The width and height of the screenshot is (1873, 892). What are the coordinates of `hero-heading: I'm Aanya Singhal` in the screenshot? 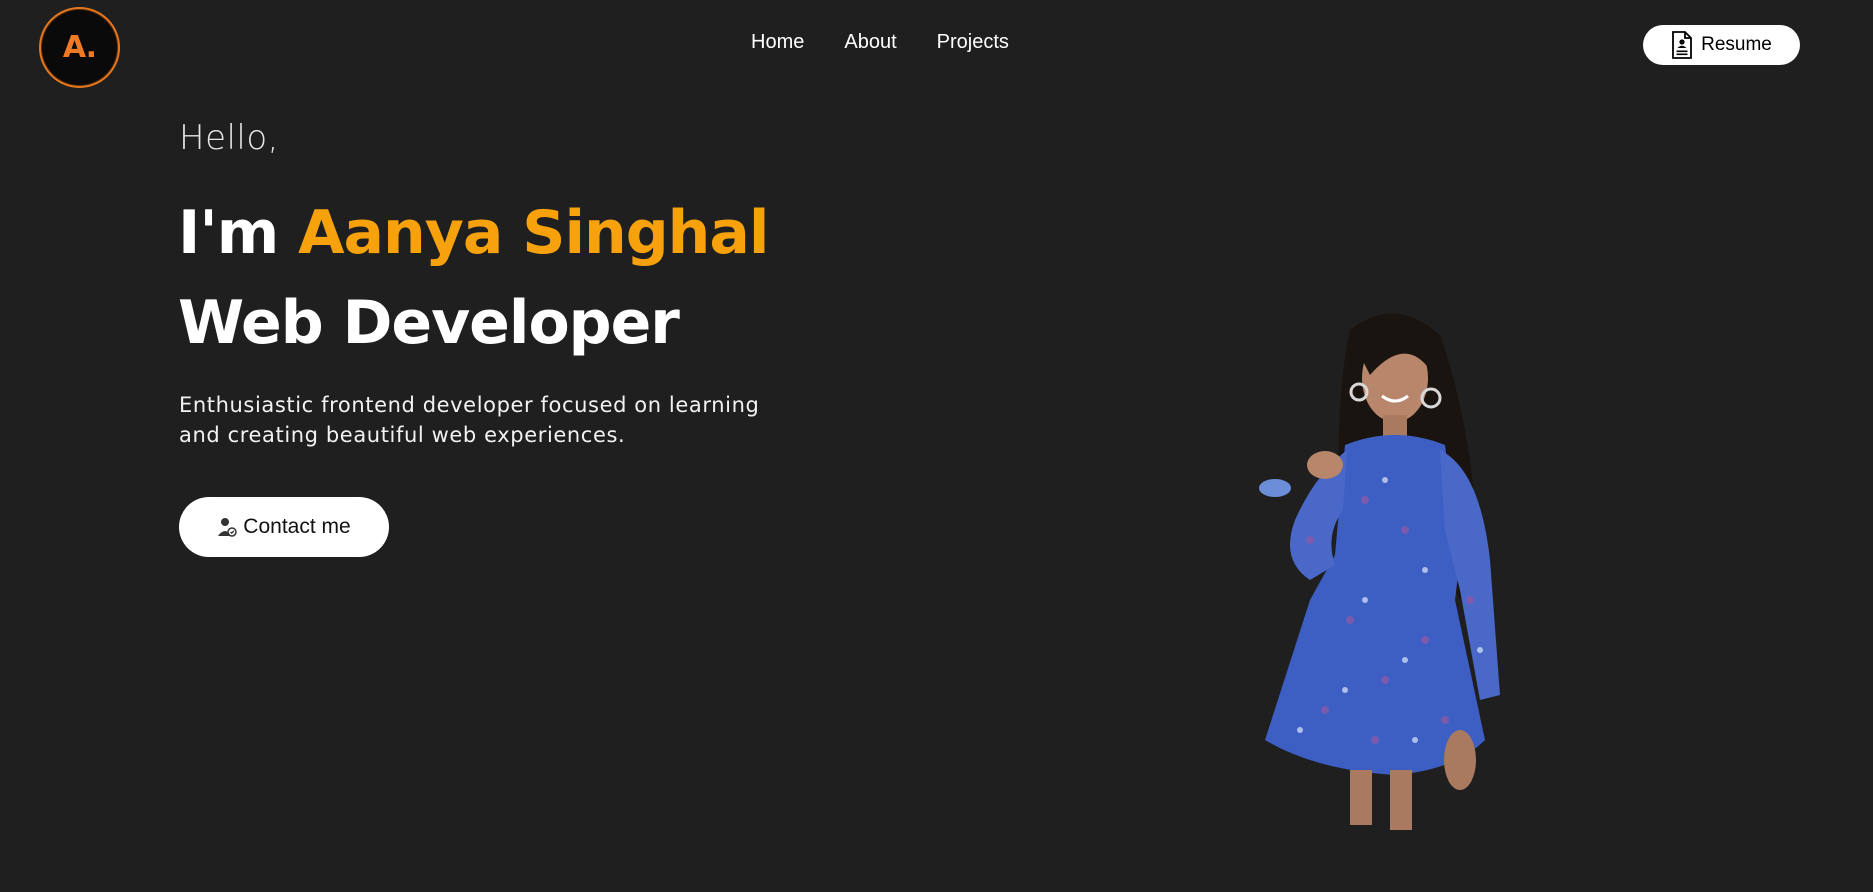 It's located at (473, 233).